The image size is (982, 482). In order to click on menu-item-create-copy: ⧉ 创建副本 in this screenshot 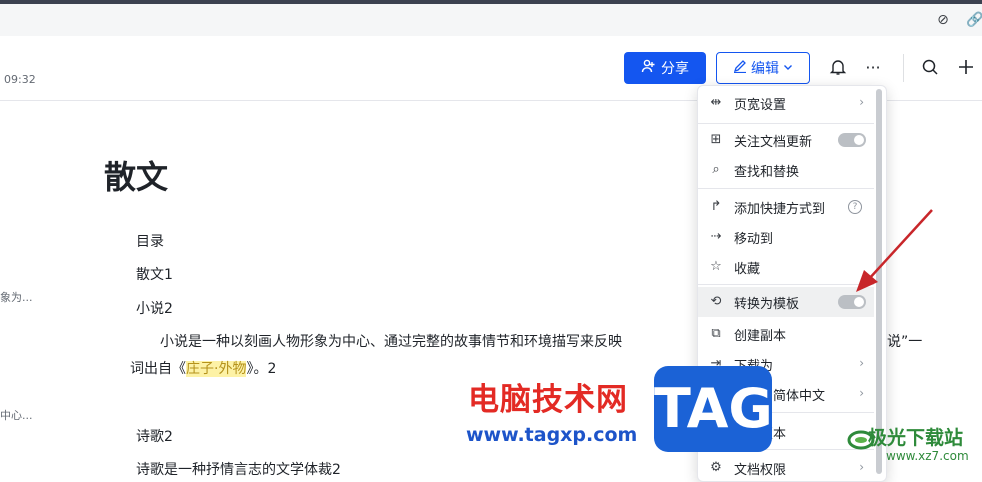, I will do `click(786, 334)`.